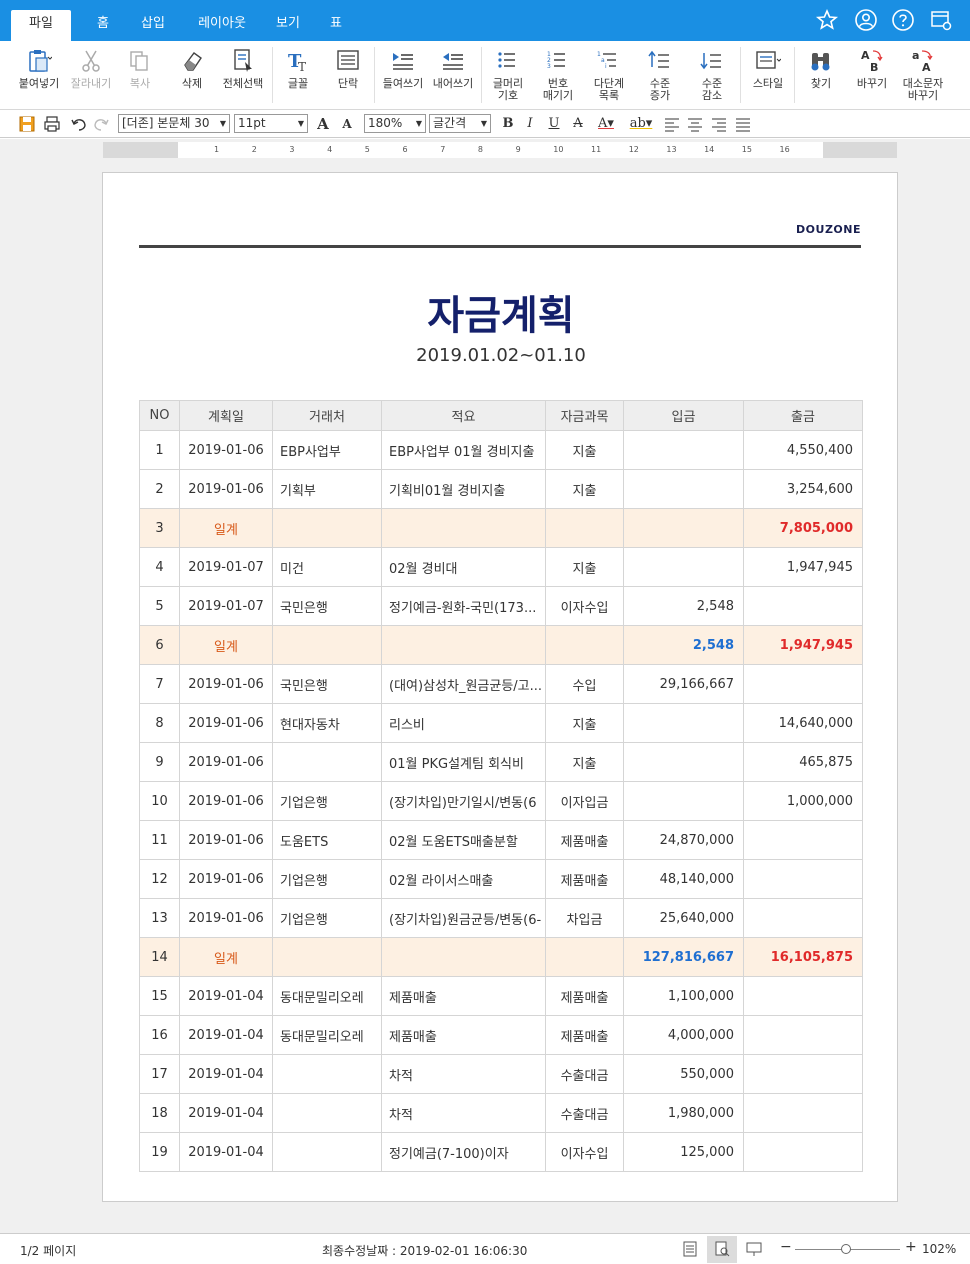 The image size is (970, 1264). Describe the element at coordinates (584, 606) in the screenshot. I see `cell-account: 이자수입` at that location.